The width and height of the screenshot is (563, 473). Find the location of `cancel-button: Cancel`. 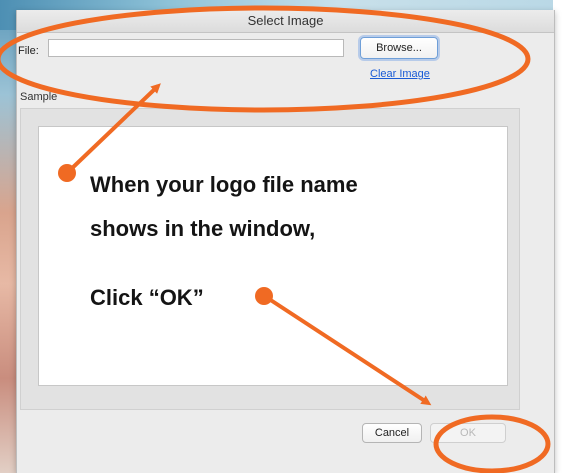

cancel-button: Cancel is located at coordinates (392, 433).